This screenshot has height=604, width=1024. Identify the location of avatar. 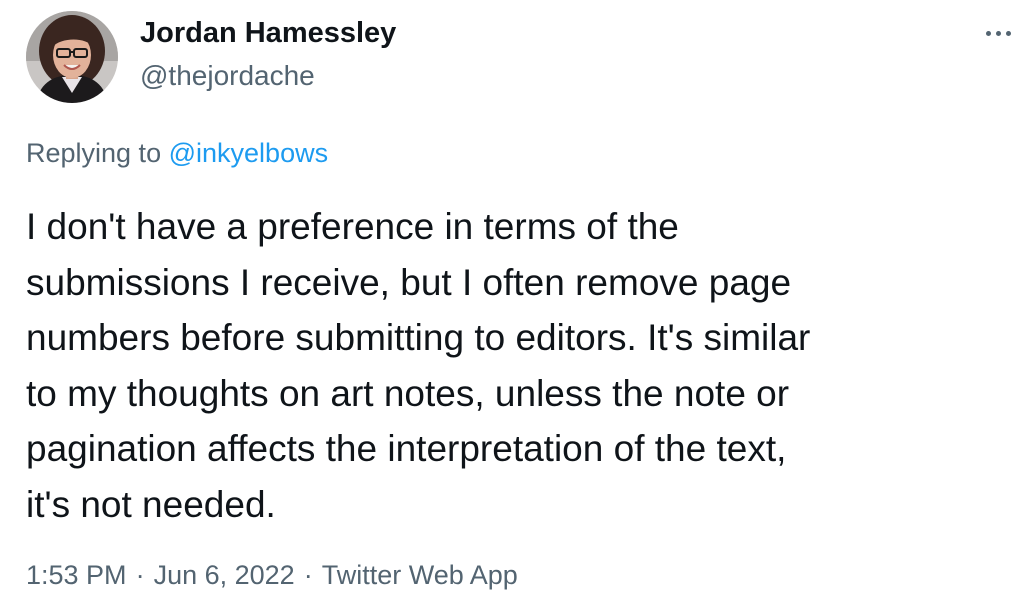
(72, 57).